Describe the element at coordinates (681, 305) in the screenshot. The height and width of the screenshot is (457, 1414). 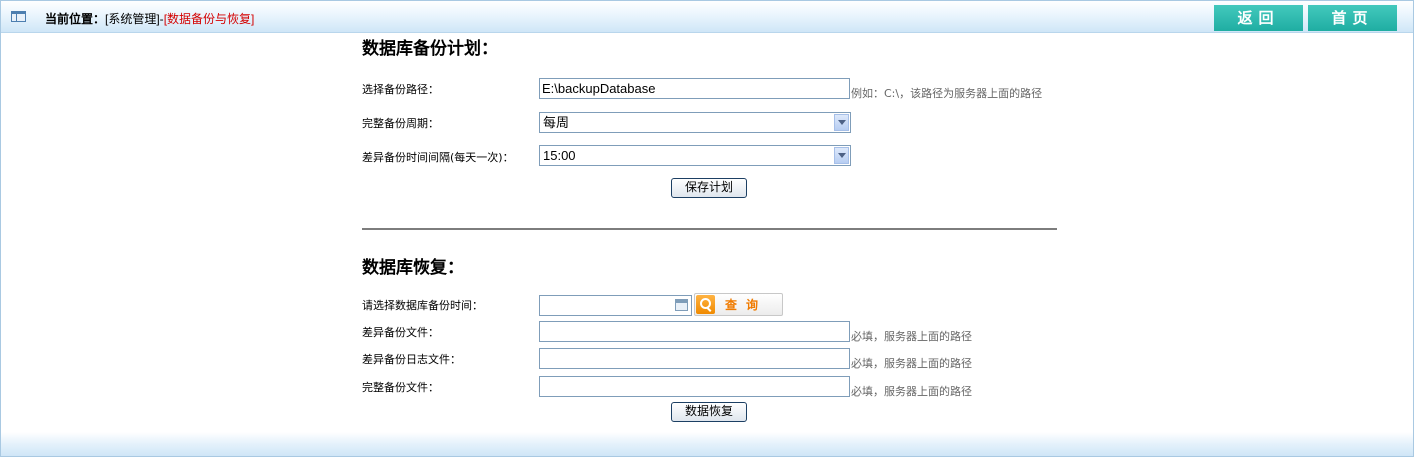
I see `calendar-icon` at that location.